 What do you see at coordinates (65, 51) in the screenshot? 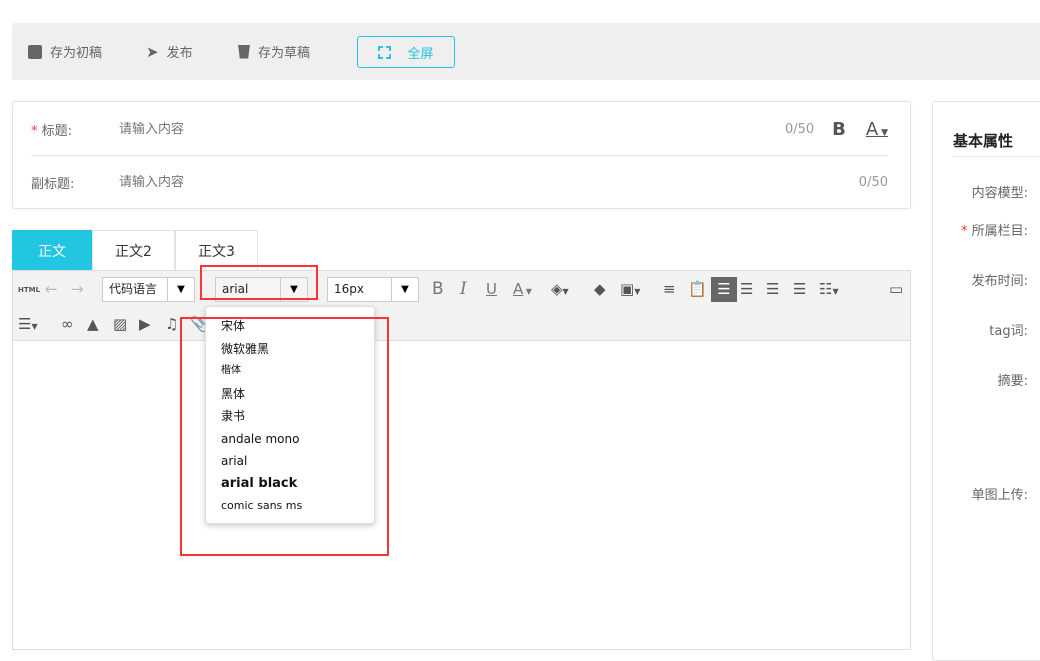
I see `save-initial-button: 存为初稿` at bounding box center [65, 51].